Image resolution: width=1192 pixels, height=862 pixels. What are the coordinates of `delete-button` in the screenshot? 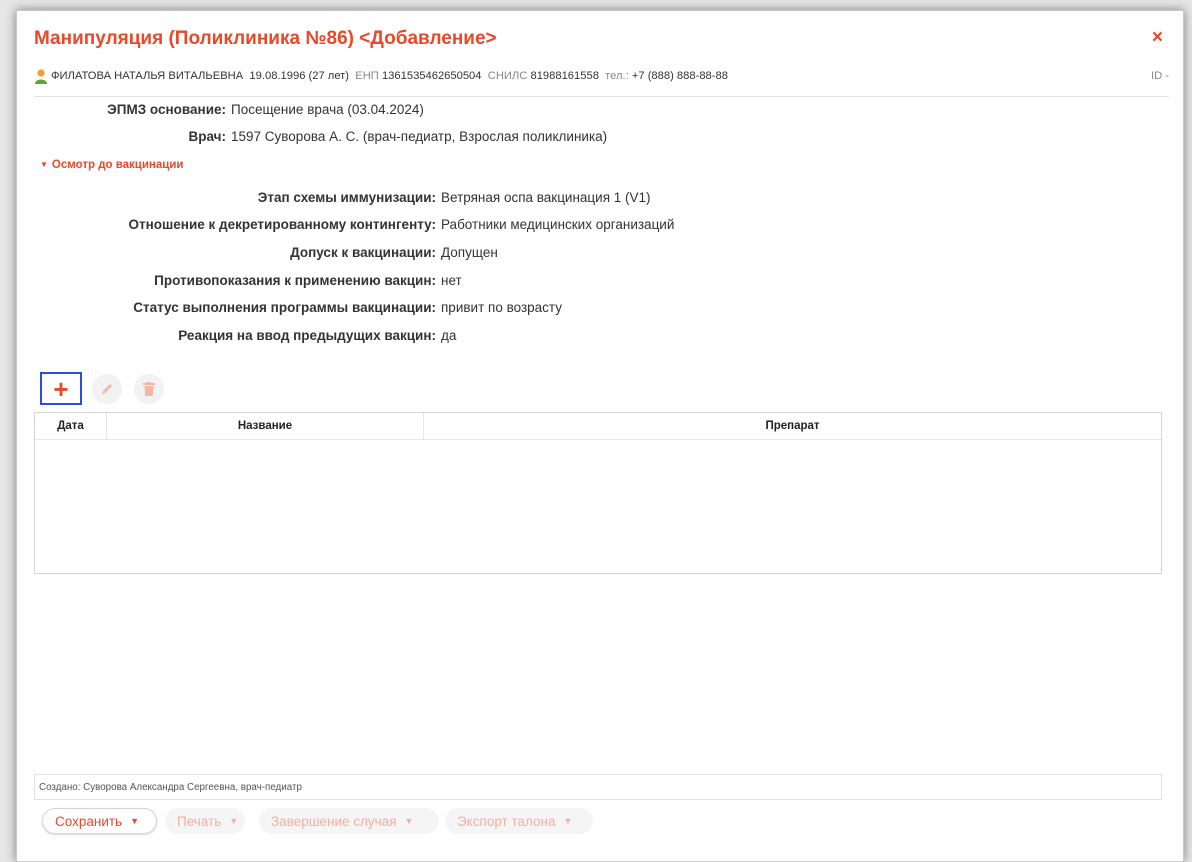 It's located at (149, 389).